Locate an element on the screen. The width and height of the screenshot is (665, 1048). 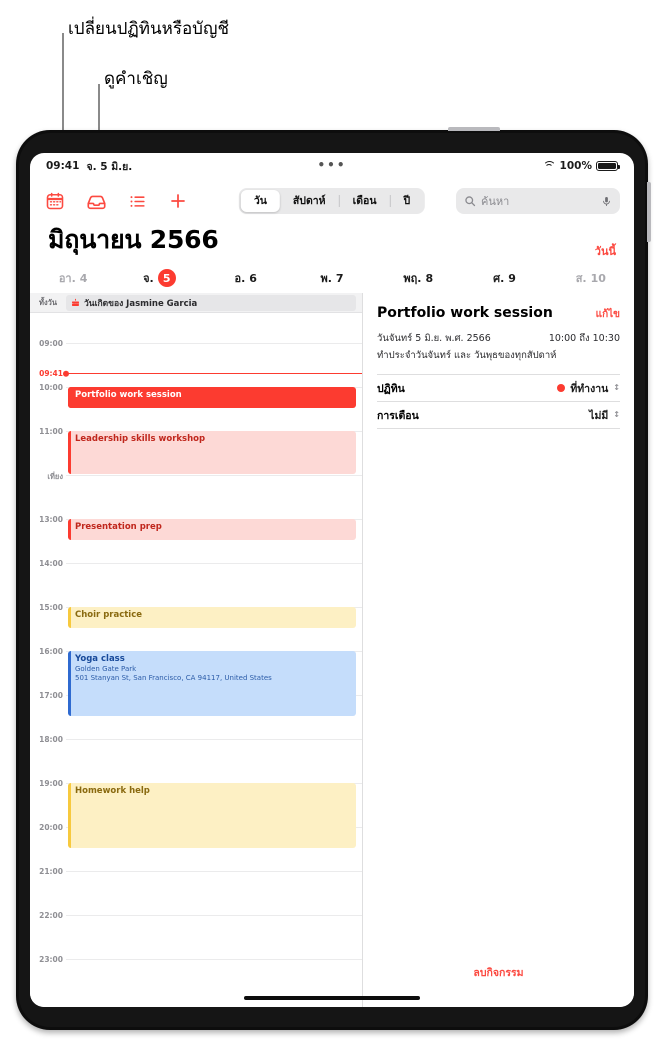
day-strip: อา. 4 จ. 5 อ. 6 พ. 7 พฤ. 8 ศ. 9 ส. 10 is located at coordinates (332, 278).